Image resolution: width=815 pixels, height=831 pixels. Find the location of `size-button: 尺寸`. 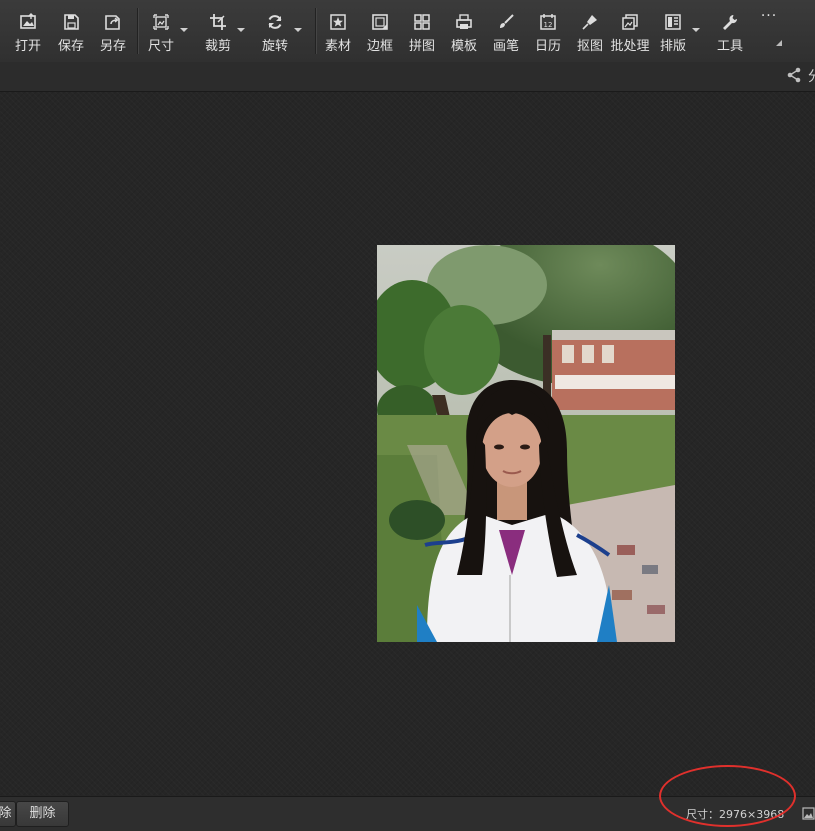

size-button: 尺寸 is located at coordinates (167, 31).